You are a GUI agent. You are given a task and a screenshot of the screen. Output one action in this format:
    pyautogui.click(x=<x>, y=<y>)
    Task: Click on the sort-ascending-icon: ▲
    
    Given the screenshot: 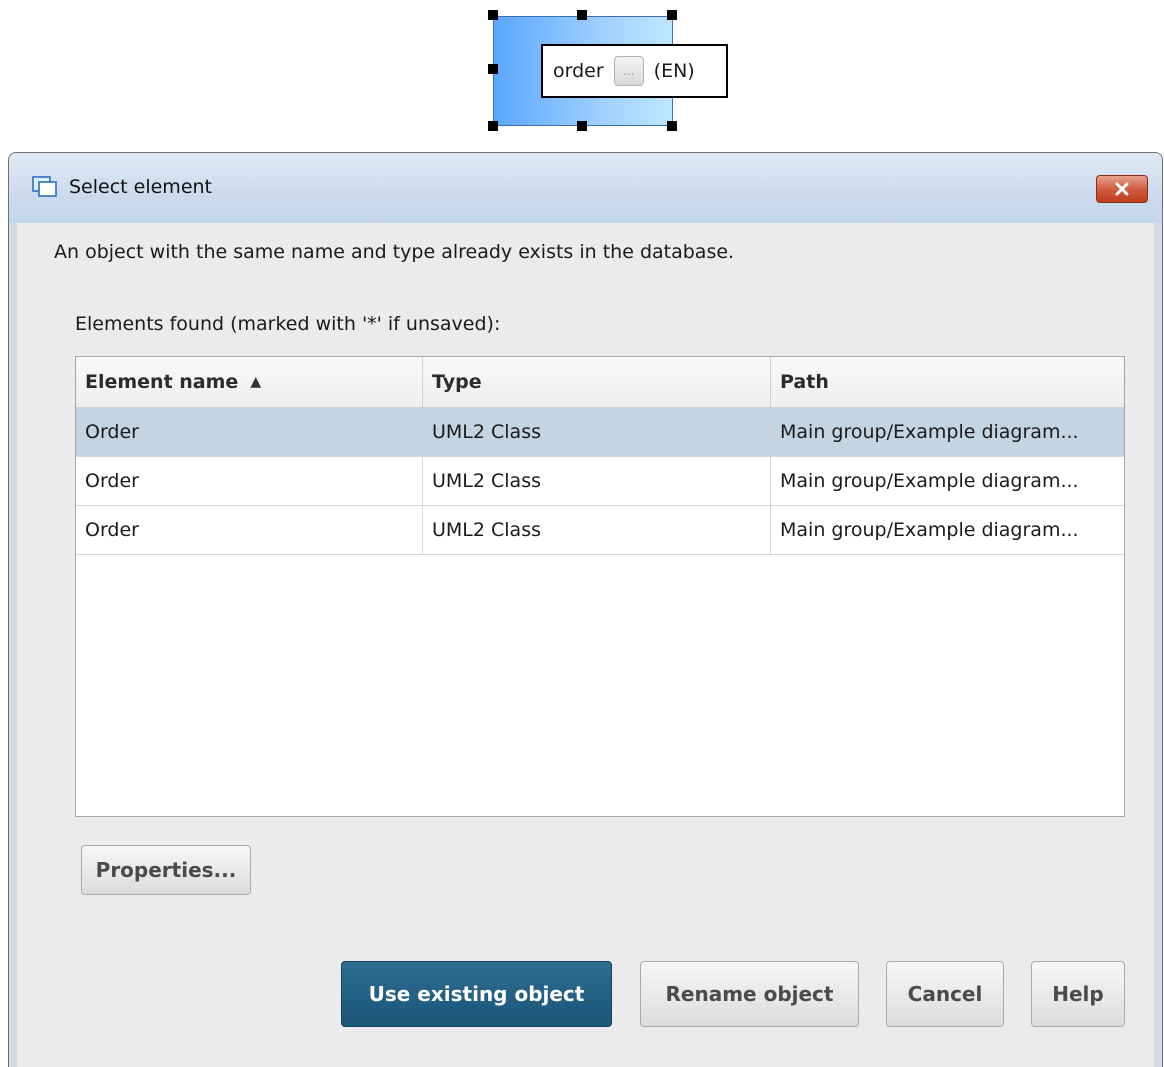 What is the action you would take?
    pyautogui.click(x=256, y=382)
    